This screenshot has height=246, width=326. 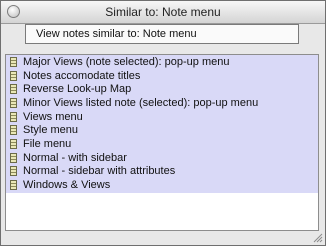 What do you see at coordinates (53, 116) in the screenshot?
I see `list-item-label: Views menu` at bounding box center [53, 116].